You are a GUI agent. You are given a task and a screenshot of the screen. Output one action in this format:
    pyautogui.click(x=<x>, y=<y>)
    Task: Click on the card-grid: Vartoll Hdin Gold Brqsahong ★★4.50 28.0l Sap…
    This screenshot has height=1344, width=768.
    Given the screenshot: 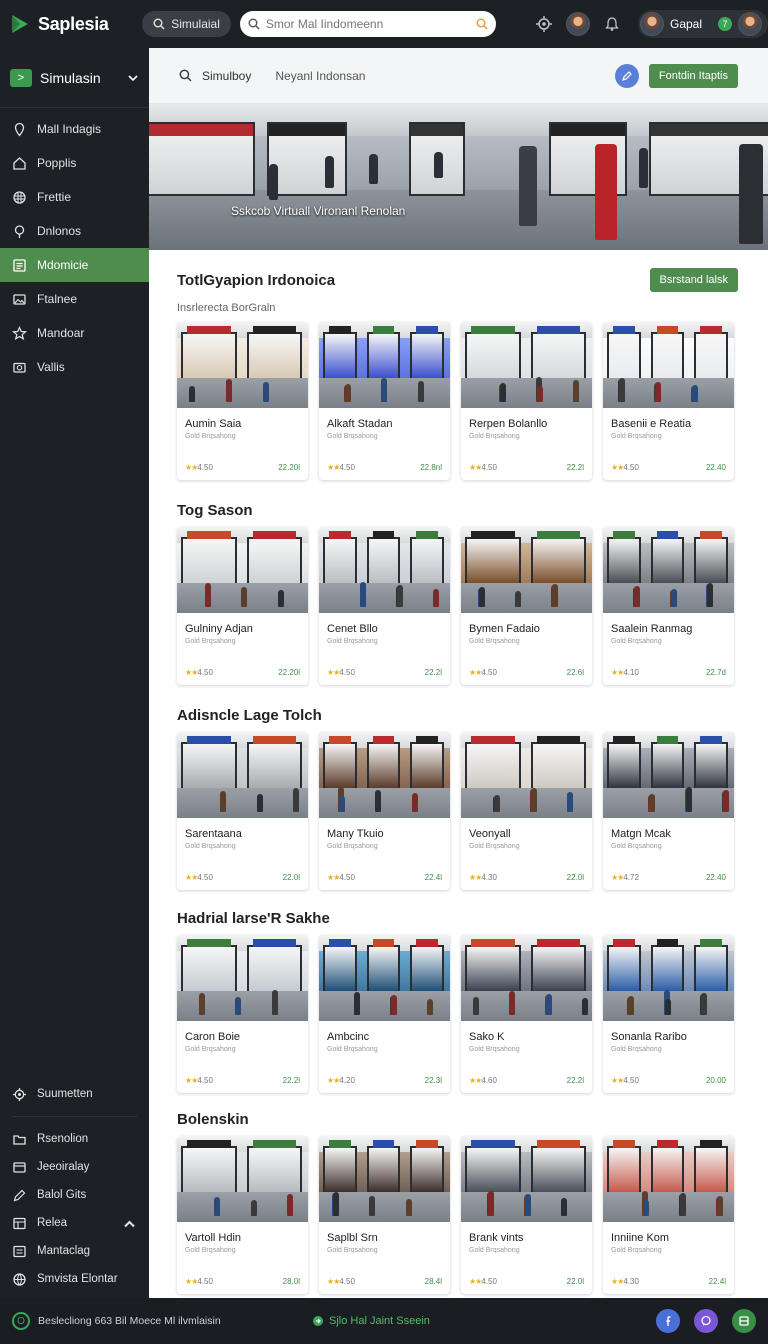 What is the action you would take?
    pyautogui.click(x=457, y=1215)
    